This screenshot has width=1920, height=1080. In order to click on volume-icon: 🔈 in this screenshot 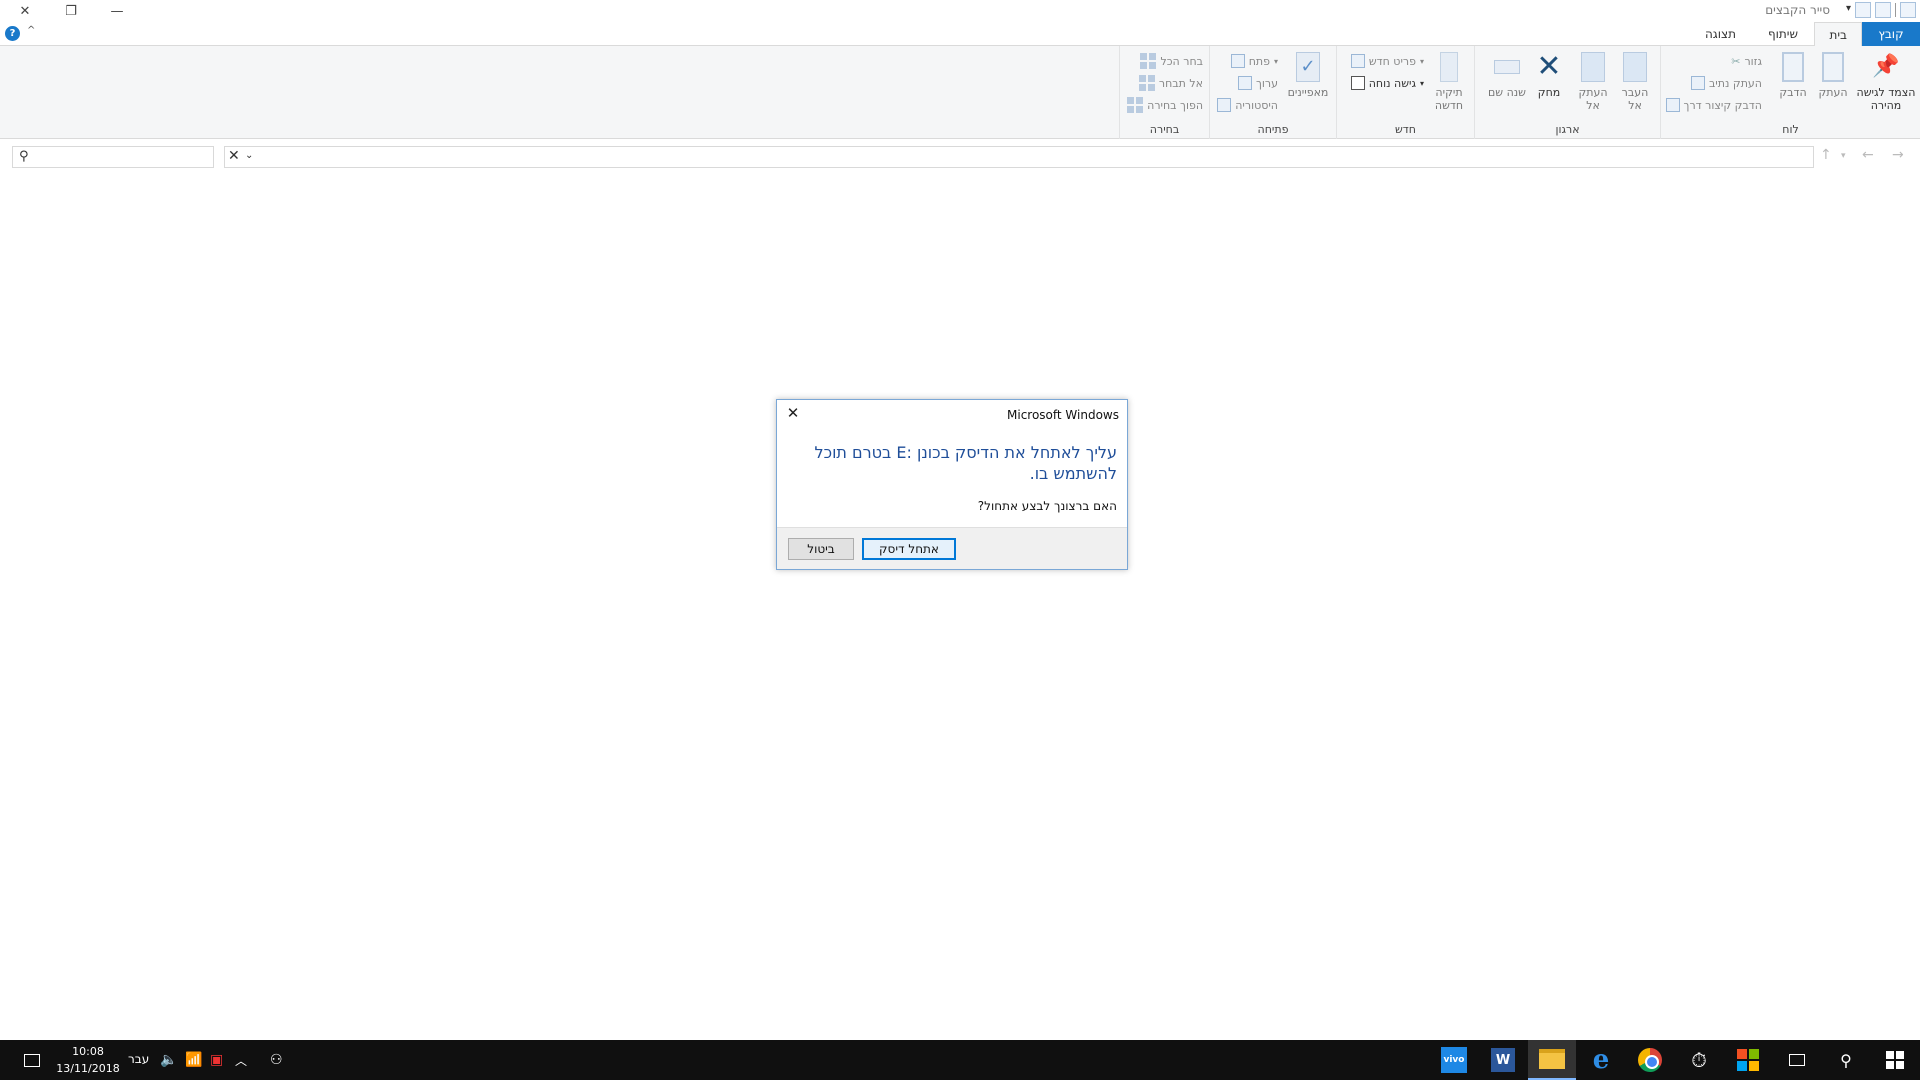, I will do `click(168, 1060)`.